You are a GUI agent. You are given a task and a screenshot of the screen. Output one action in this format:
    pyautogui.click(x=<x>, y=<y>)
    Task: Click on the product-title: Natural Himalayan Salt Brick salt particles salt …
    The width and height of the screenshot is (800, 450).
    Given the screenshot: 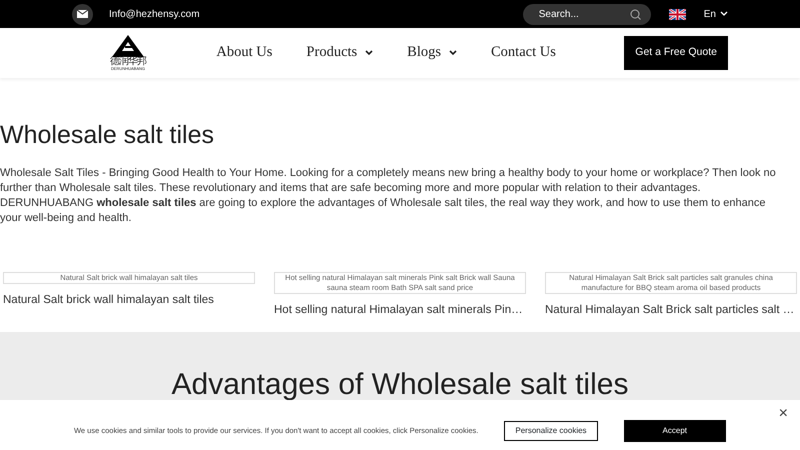 What is the action you would take?
    pyautogui.click(x=671, y=311)
    